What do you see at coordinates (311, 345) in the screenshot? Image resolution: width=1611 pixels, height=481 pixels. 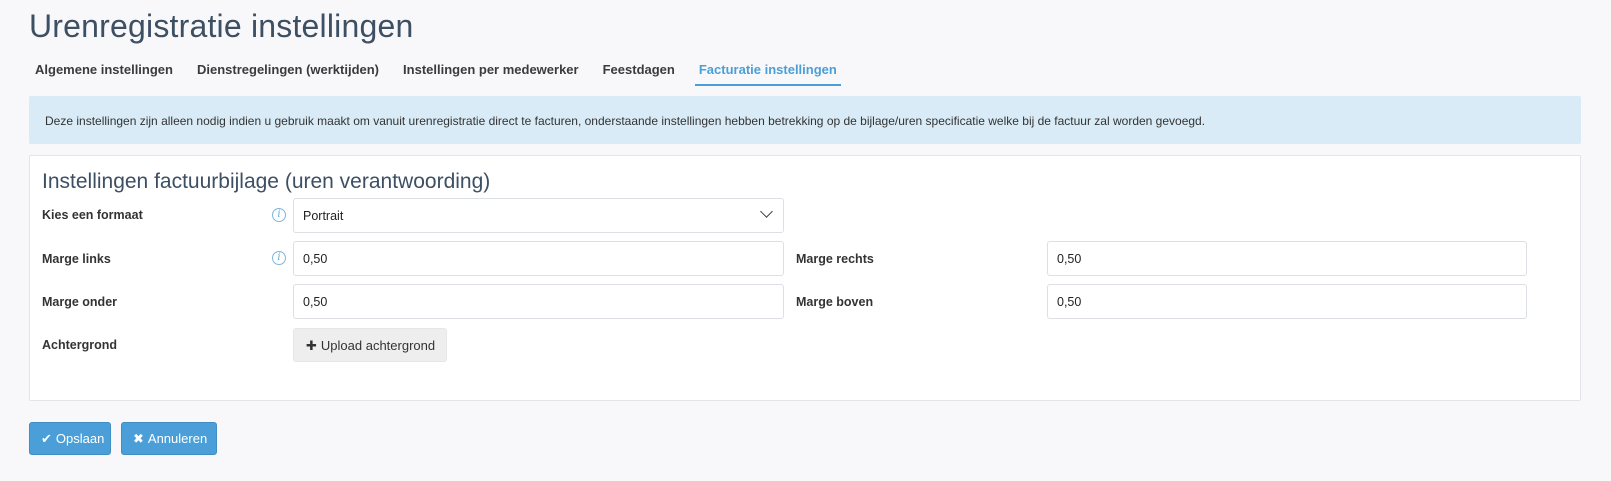 I see `plus-icon: ✚` at bounding box center [311, 345].